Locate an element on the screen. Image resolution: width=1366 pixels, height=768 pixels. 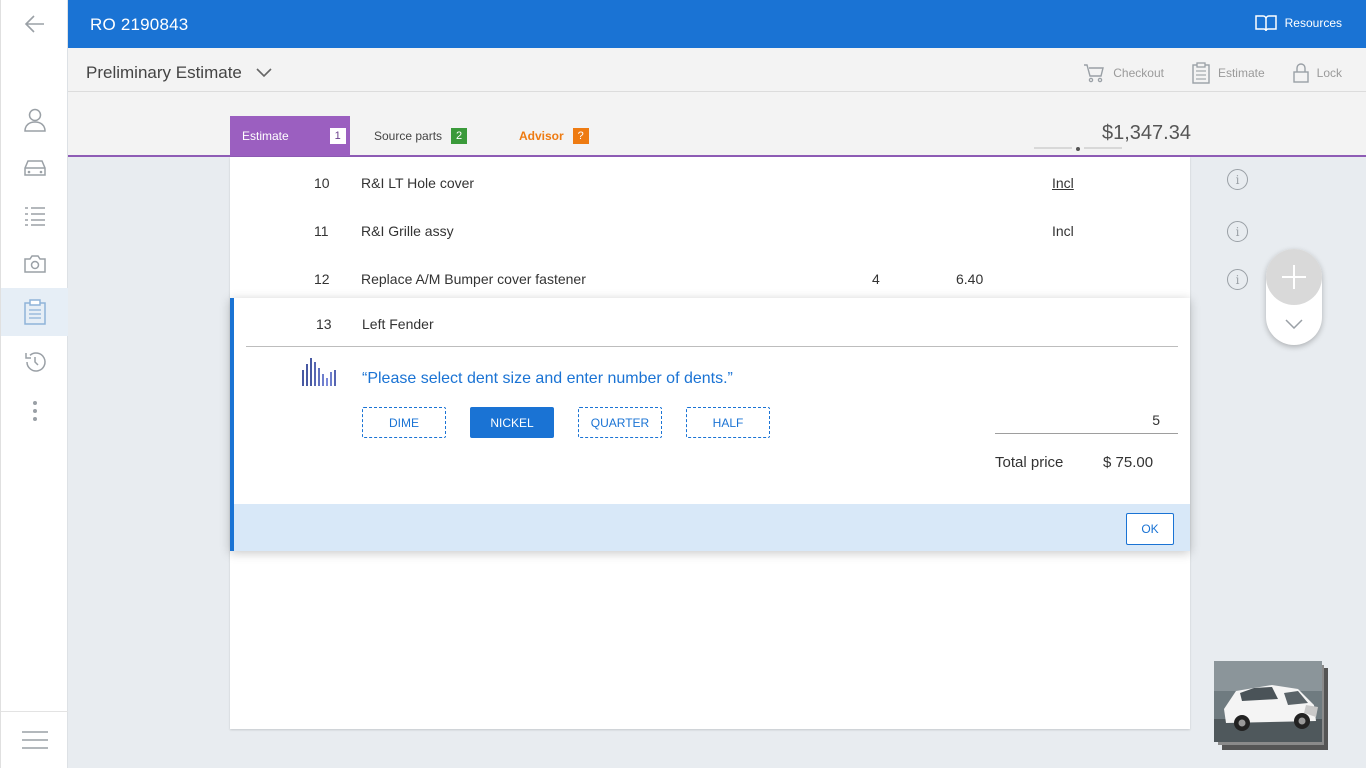
line-description: Replace A/M Bumper cover fastener is located at coordinates (473, 279).